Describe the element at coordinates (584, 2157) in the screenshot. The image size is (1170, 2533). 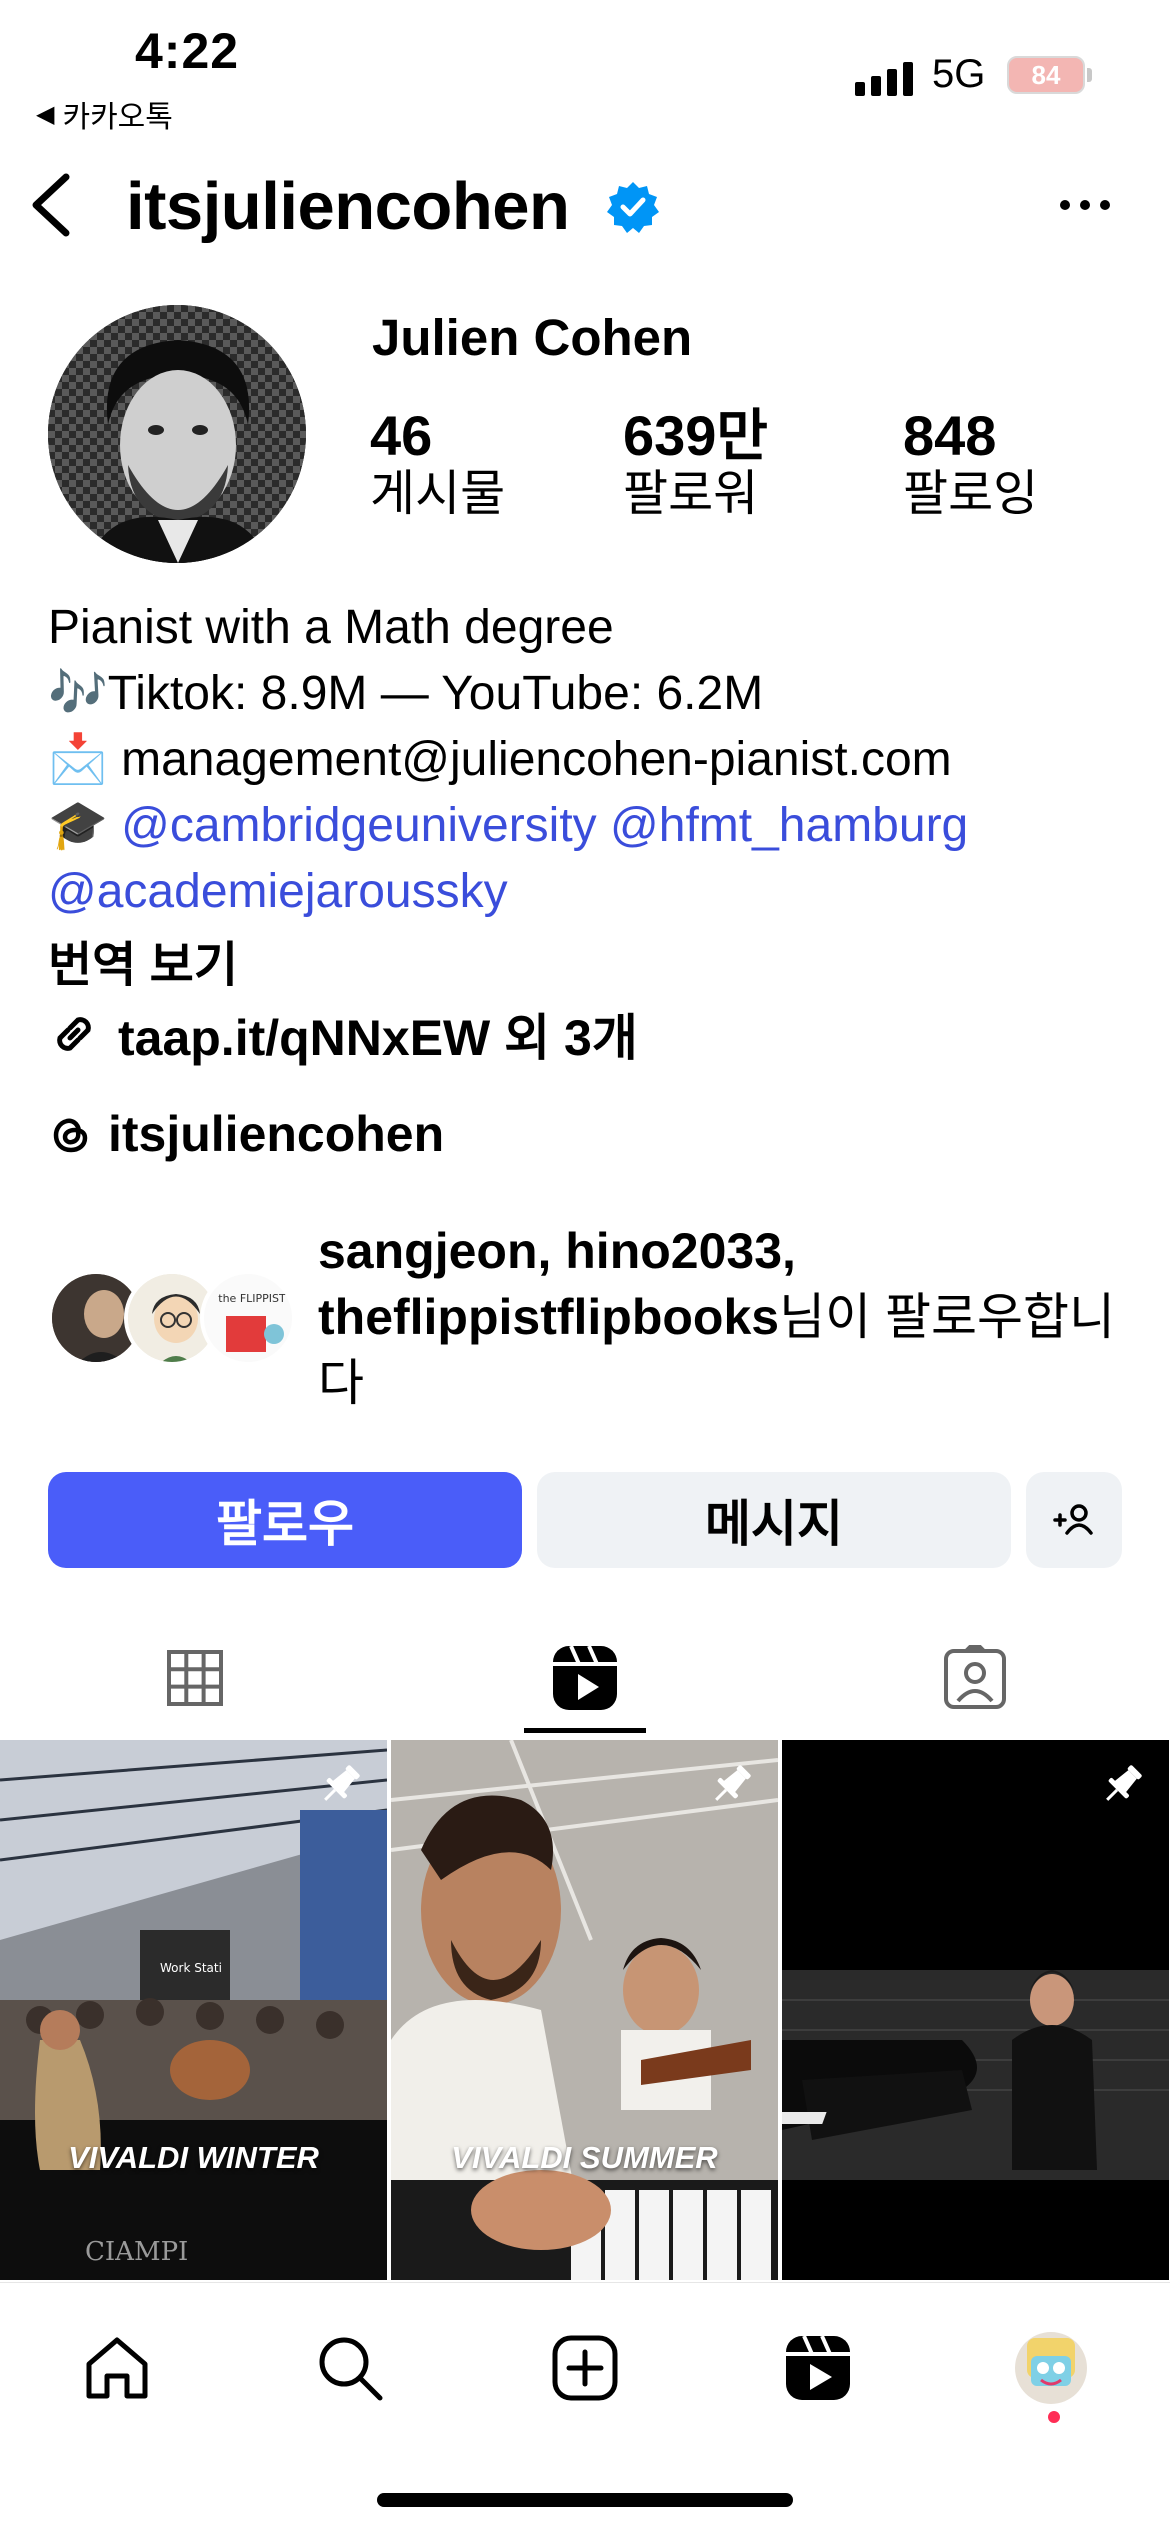
I see `reel-caption: VIVALDI SUMMER` at that location.